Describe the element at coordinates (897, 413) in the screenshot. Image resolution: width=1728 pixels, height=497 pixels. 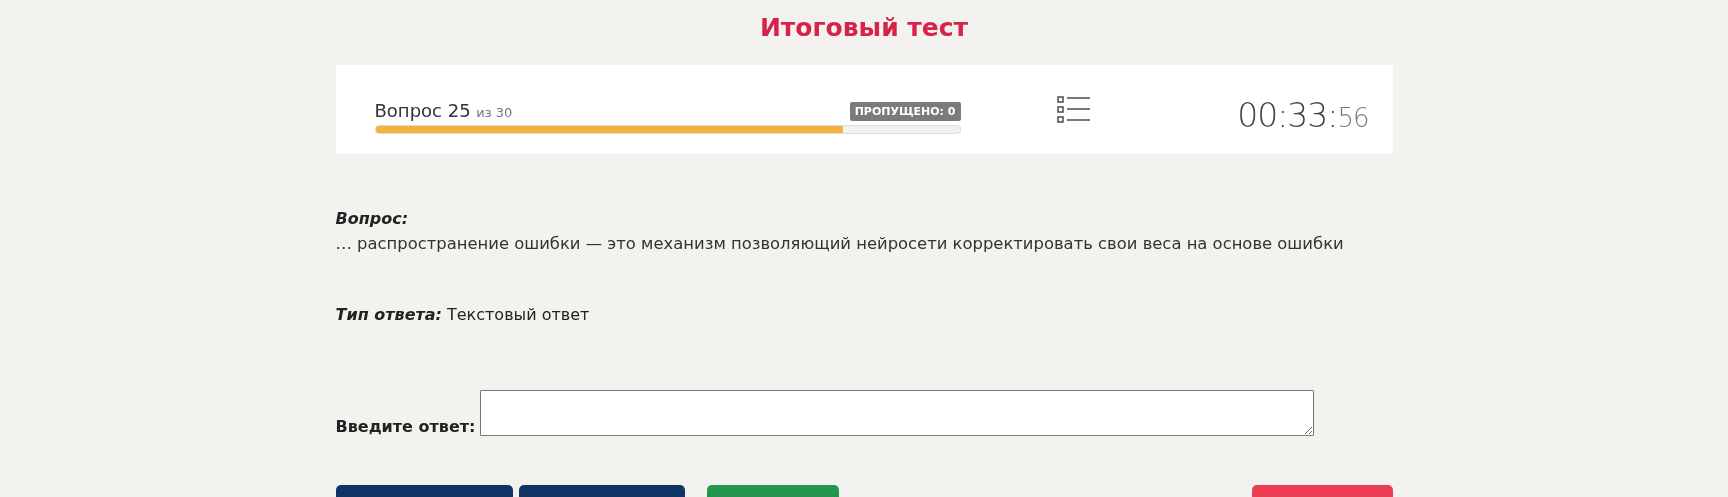
I see `answer-field` at that location.